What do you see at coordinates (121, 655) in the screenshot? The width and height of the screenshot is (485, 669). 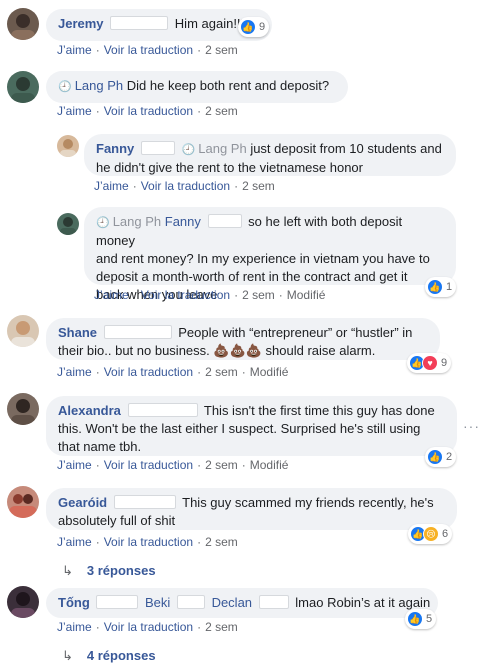 I see `replies-count: 4 réponses` at bounding box center [121, 655].